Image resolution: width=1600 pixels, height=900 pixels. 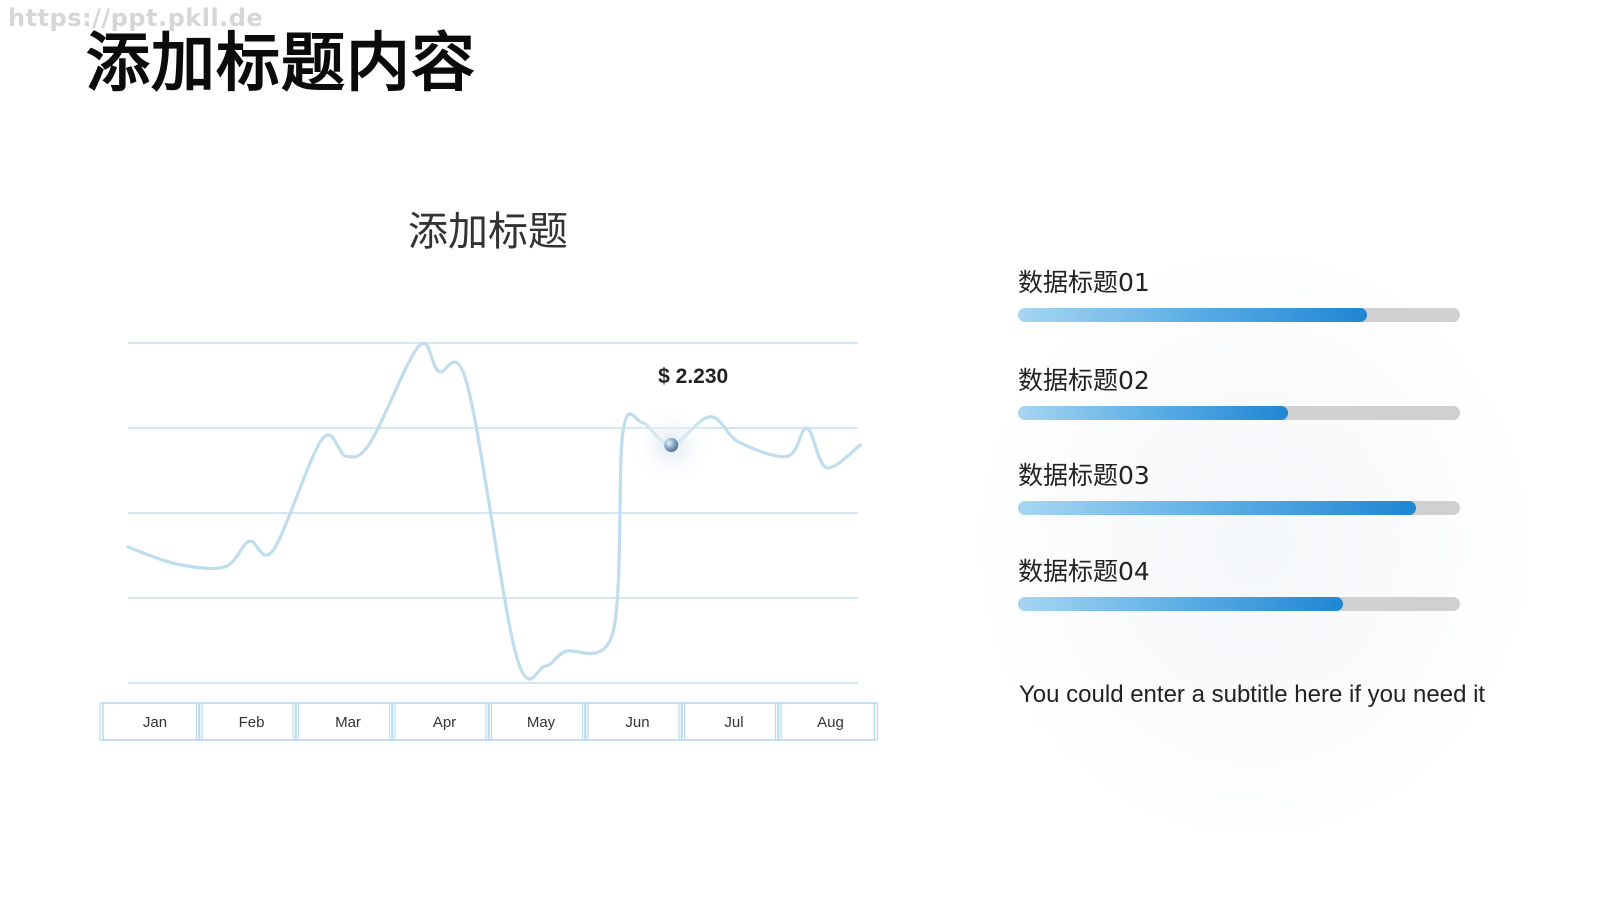 I want to click on bar-label: 数据标题04, so click(x=1084, y=571).